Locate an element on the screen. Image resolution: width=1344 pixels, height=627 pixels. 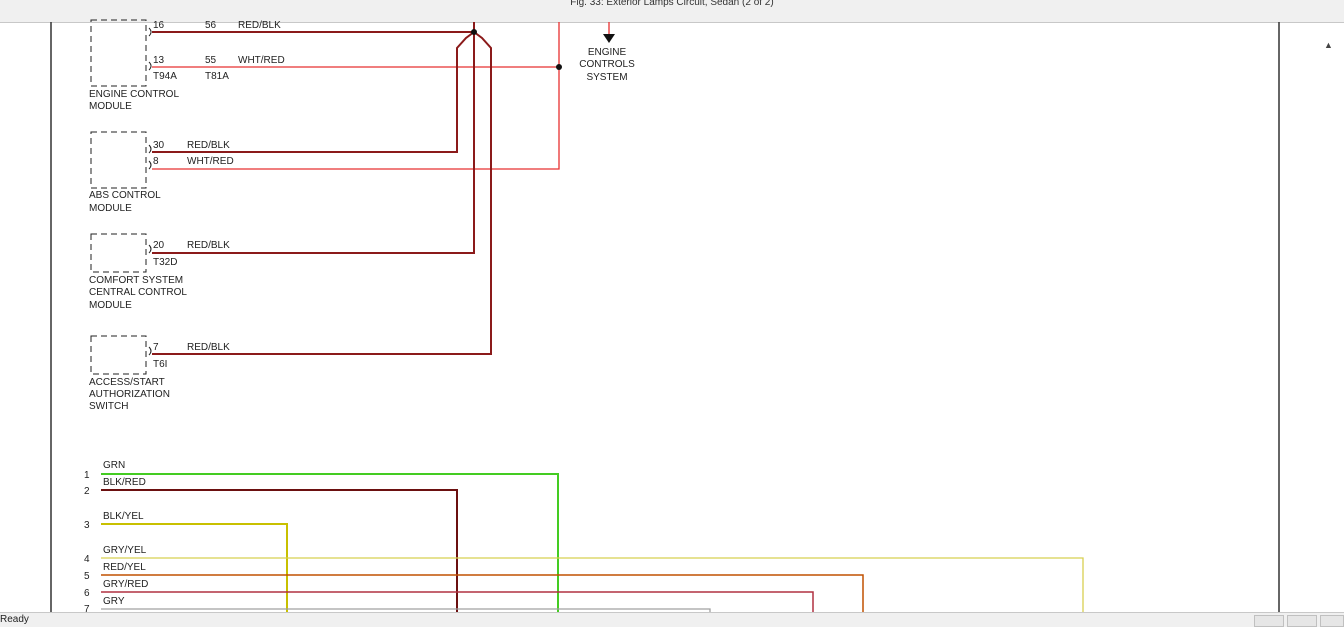
bus-pin-label: 5 is located at coordinates (87, 576).